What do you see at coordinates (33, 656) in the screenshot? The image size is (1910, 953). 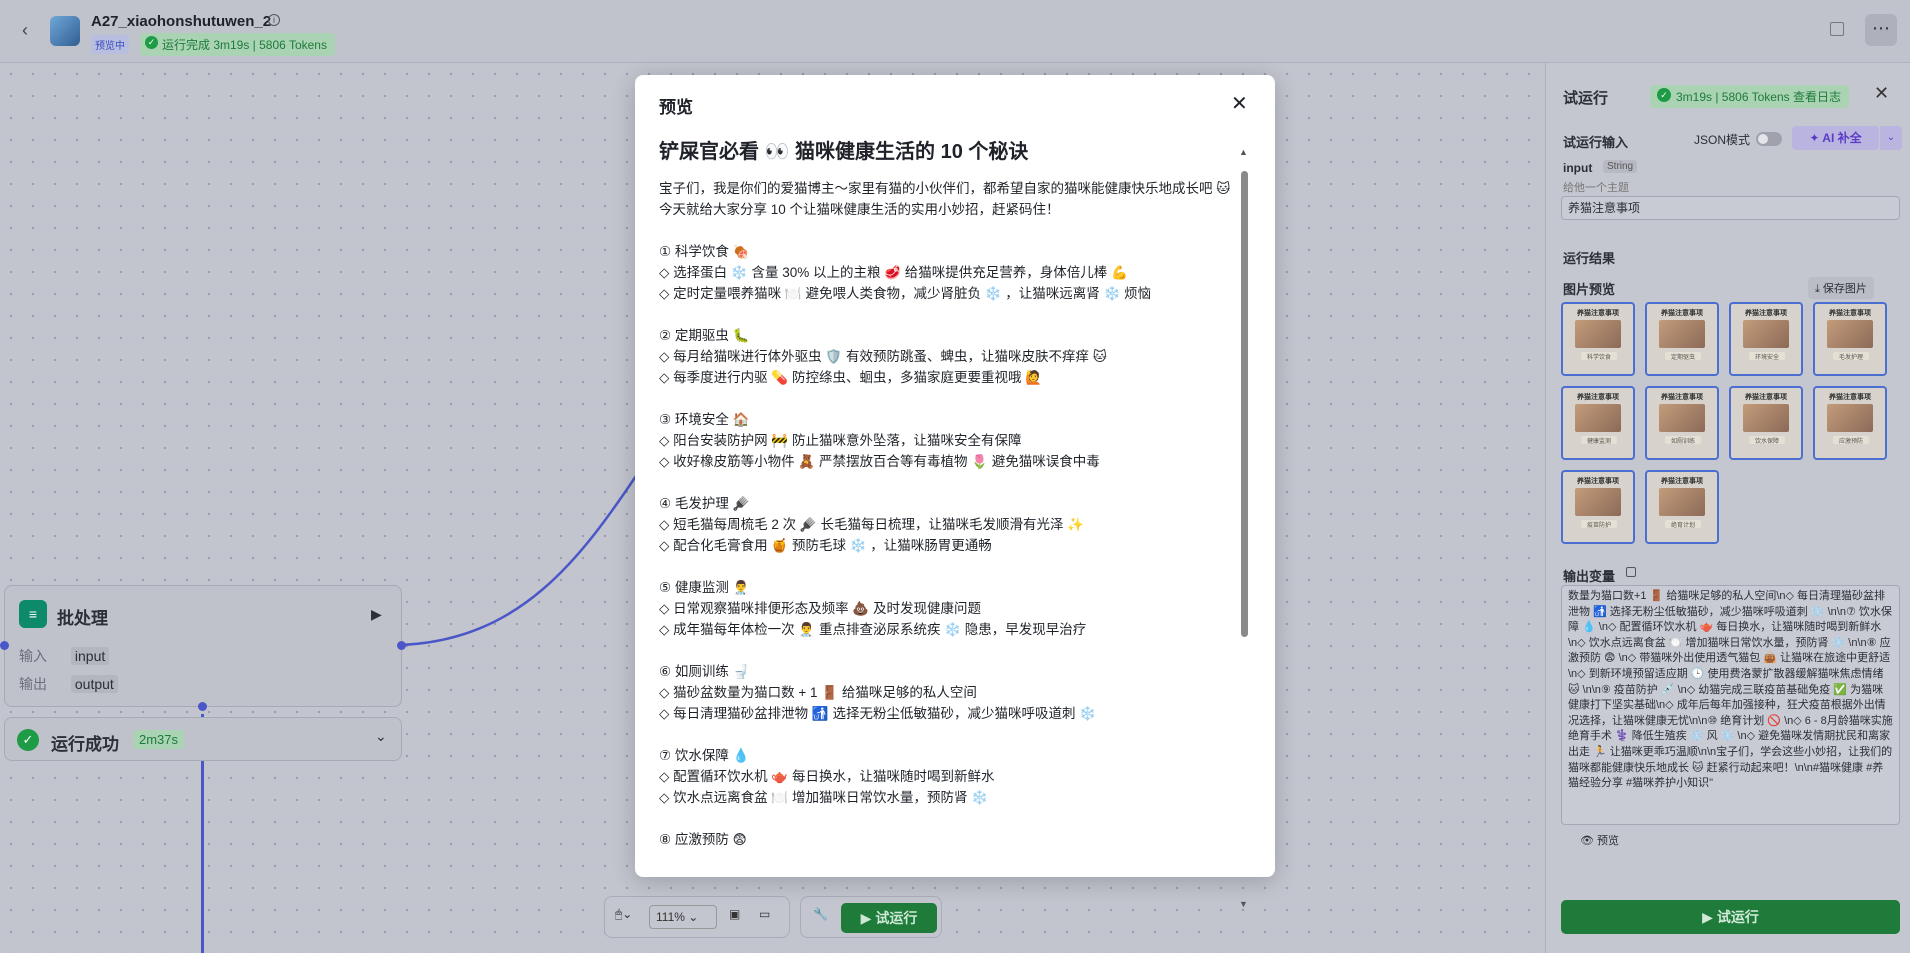 I see `input-label: 输入` at bounding box center [33, 656].